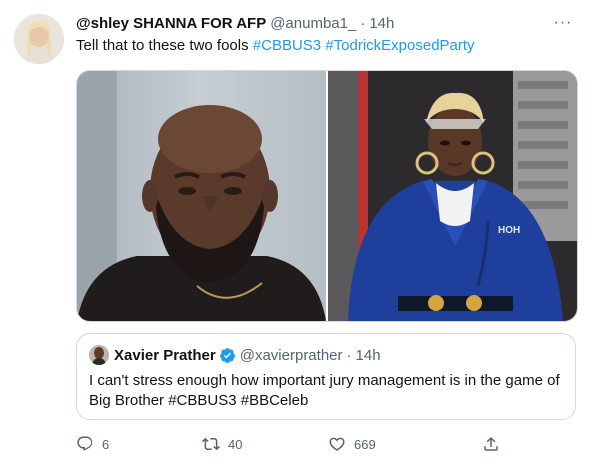  What do you see at coordinates (227, 355) in the screenshot?
I see `verified-badge-icon` at bounding box center [227, 355].